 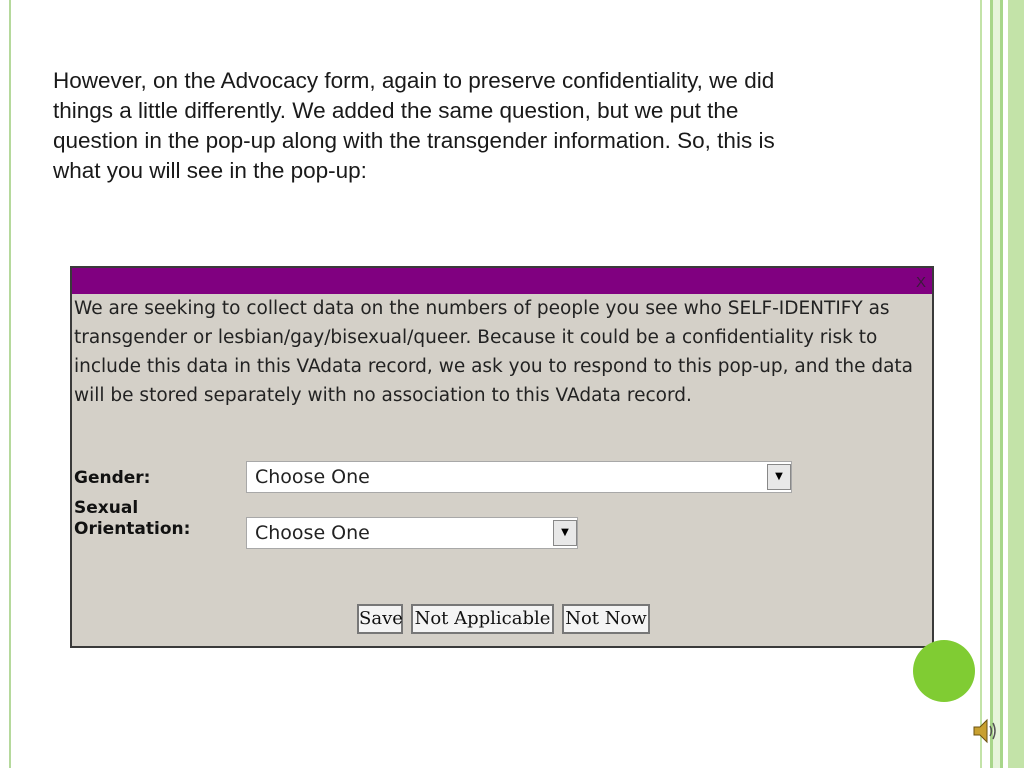 I want to click on orientation-select-value: Choose One, so click(x=312, y=533).